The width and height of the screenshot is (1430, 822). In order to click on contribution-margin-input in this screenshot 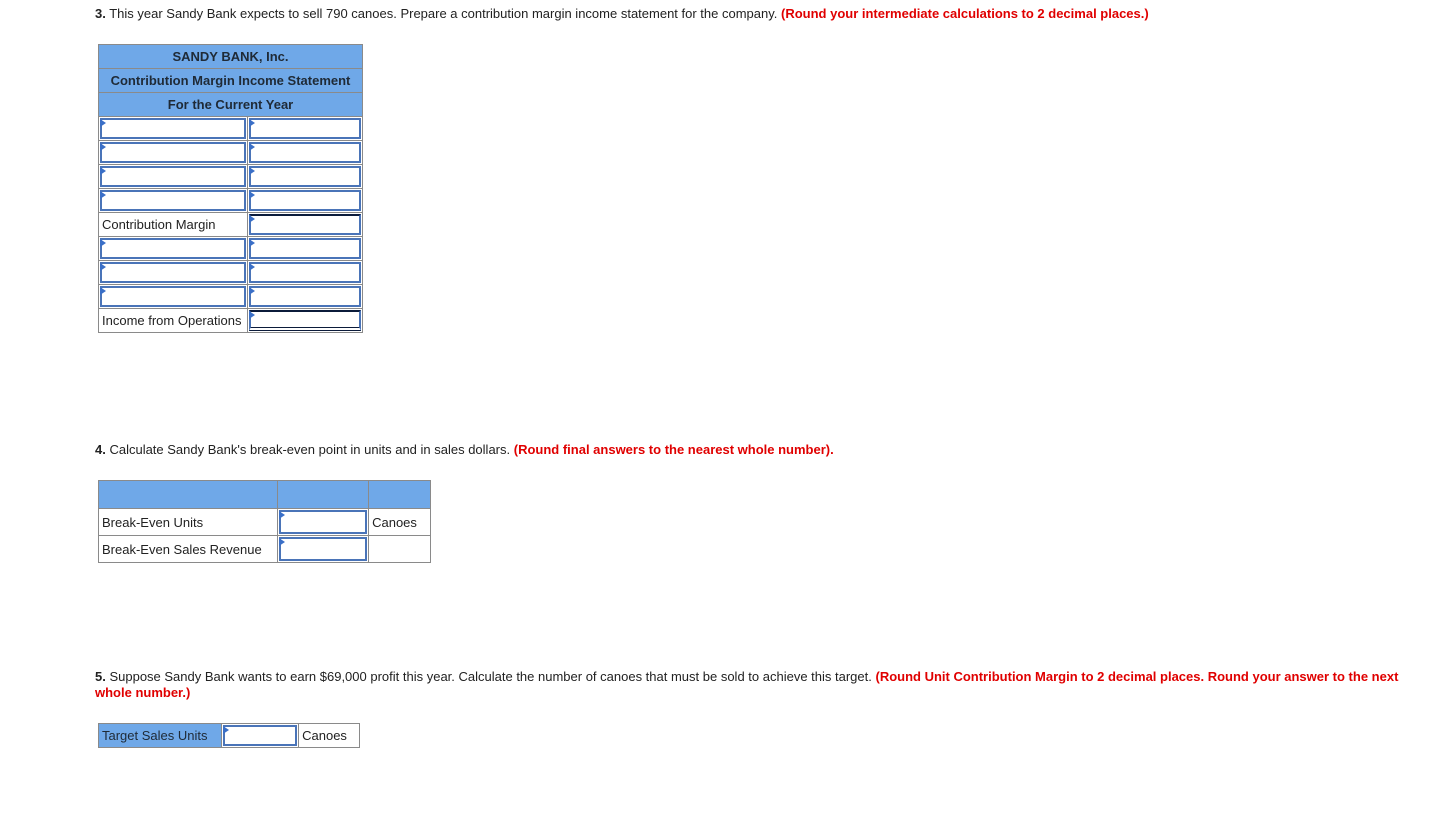, I will do `click(304, 224)`.